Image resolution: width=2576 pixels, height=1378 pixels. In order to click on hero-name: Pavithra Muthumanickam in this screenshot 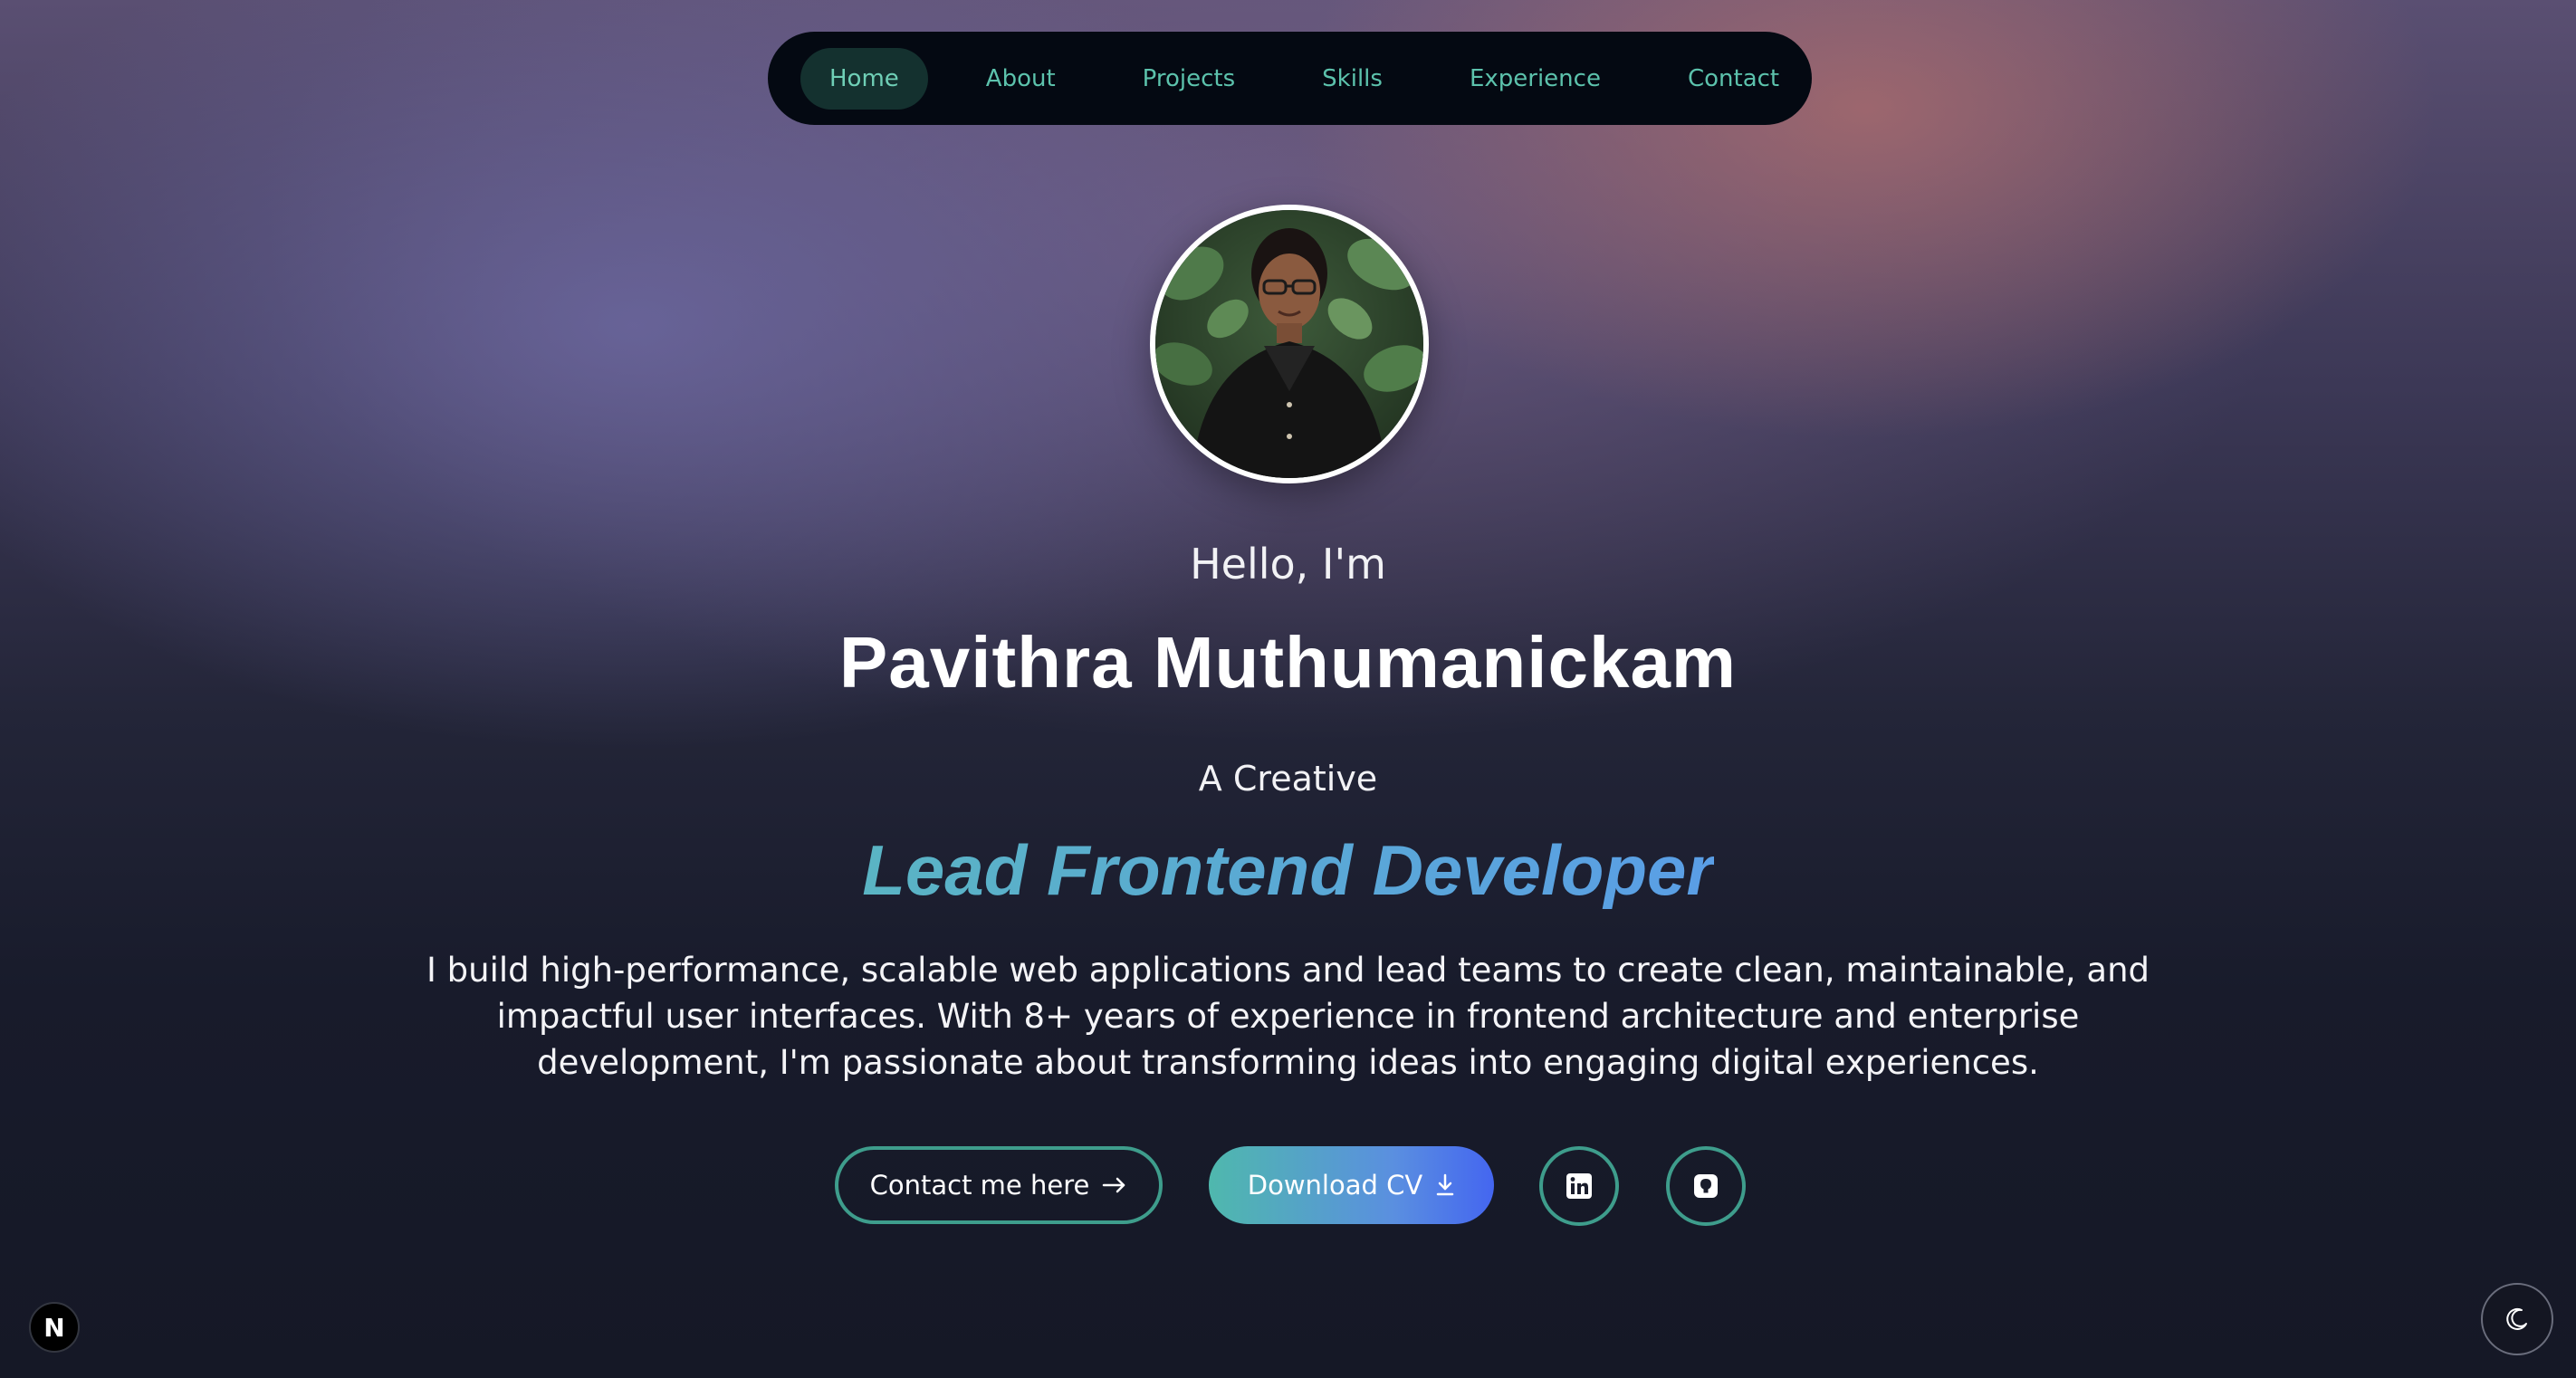, I will do `click(1288, 662)`.